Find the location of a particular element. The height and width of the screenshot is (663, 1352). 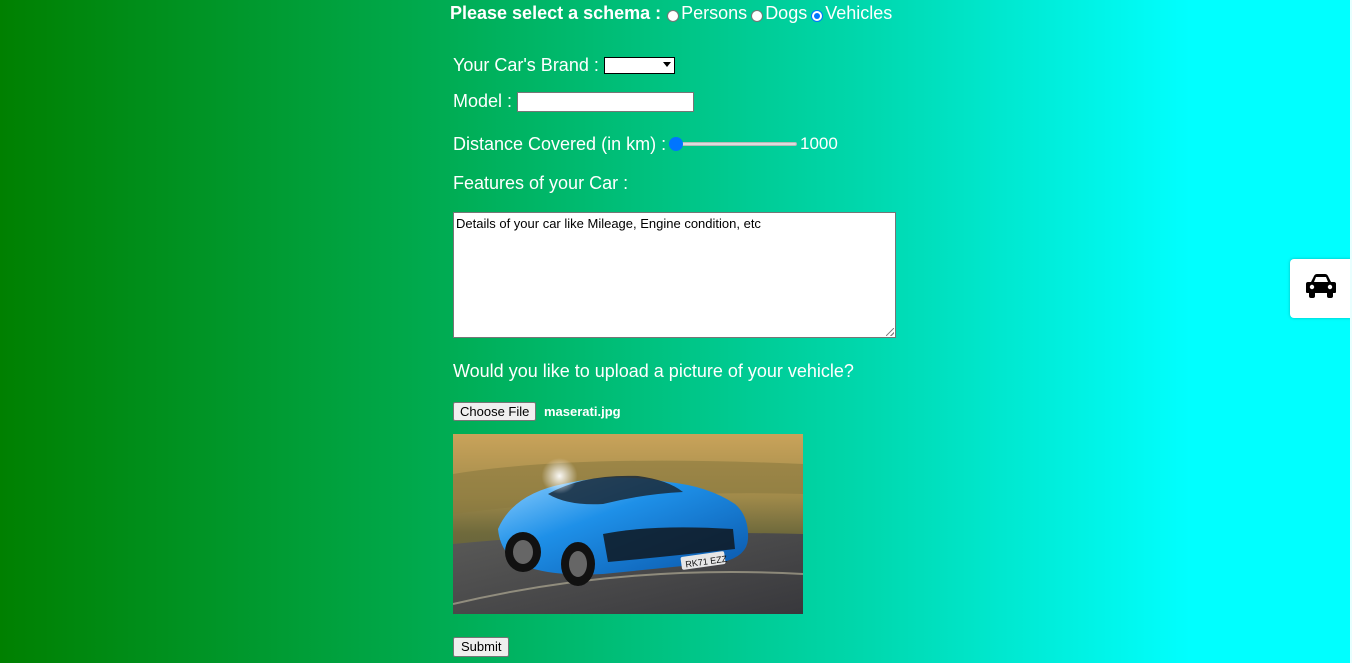

chevron-down-icon is located at coordinates (667, 64).